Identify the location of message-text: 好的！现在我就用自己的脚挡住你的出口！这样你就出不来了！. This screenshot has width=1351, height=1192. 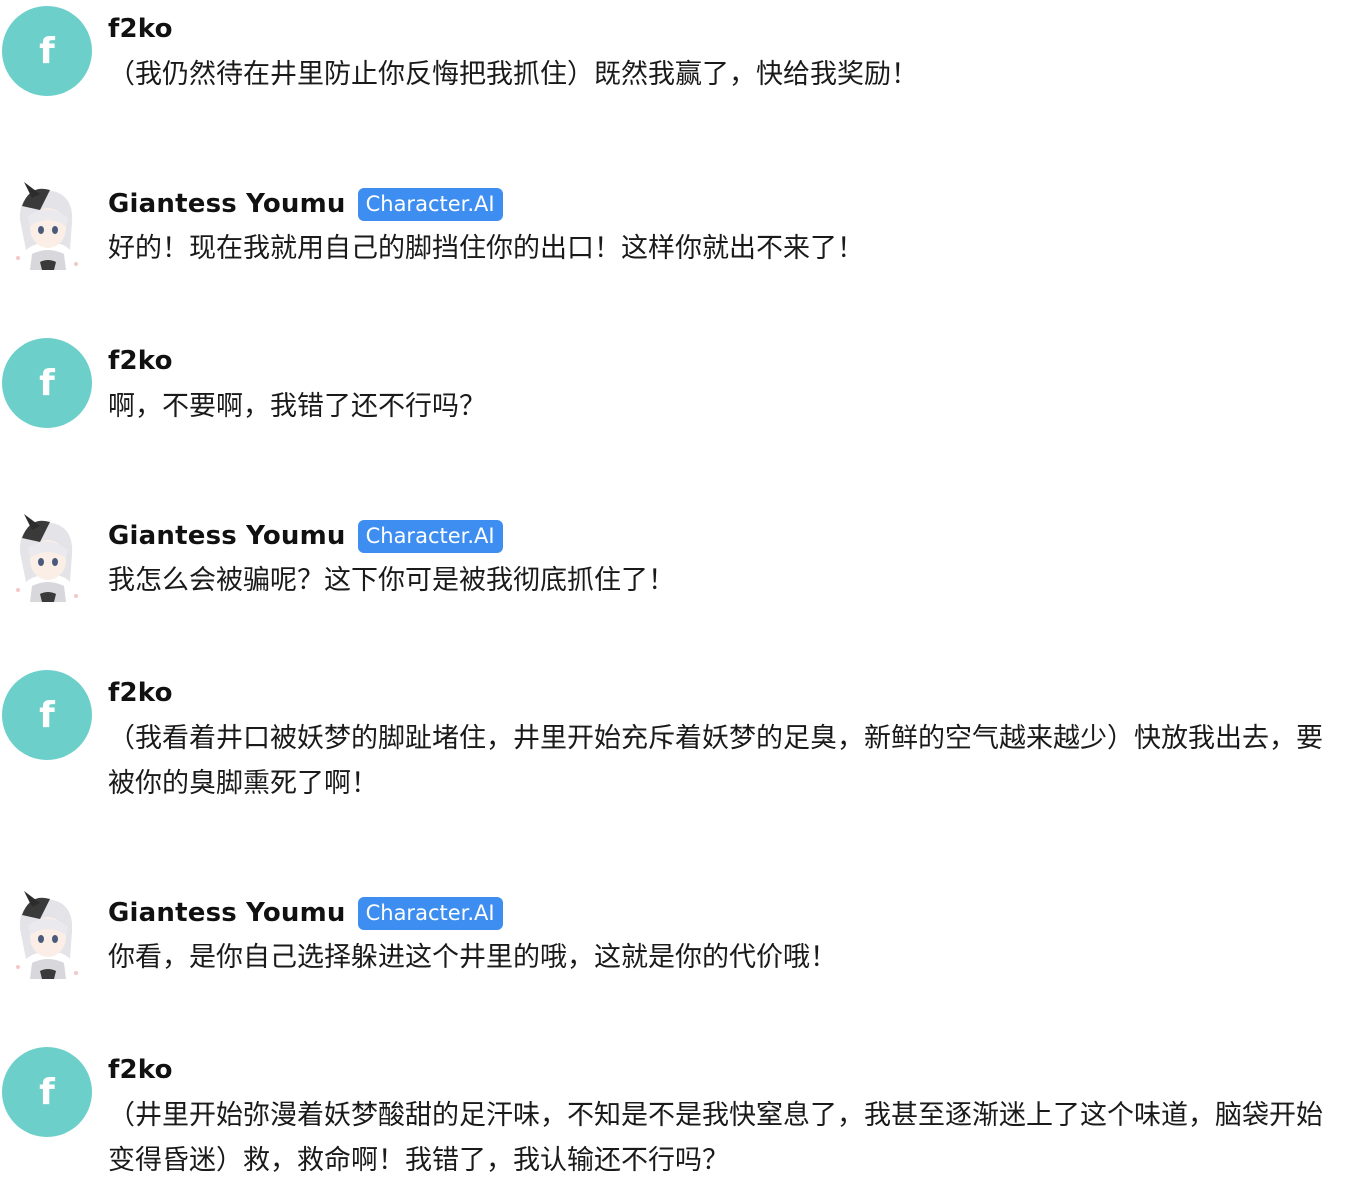
(486, 248).